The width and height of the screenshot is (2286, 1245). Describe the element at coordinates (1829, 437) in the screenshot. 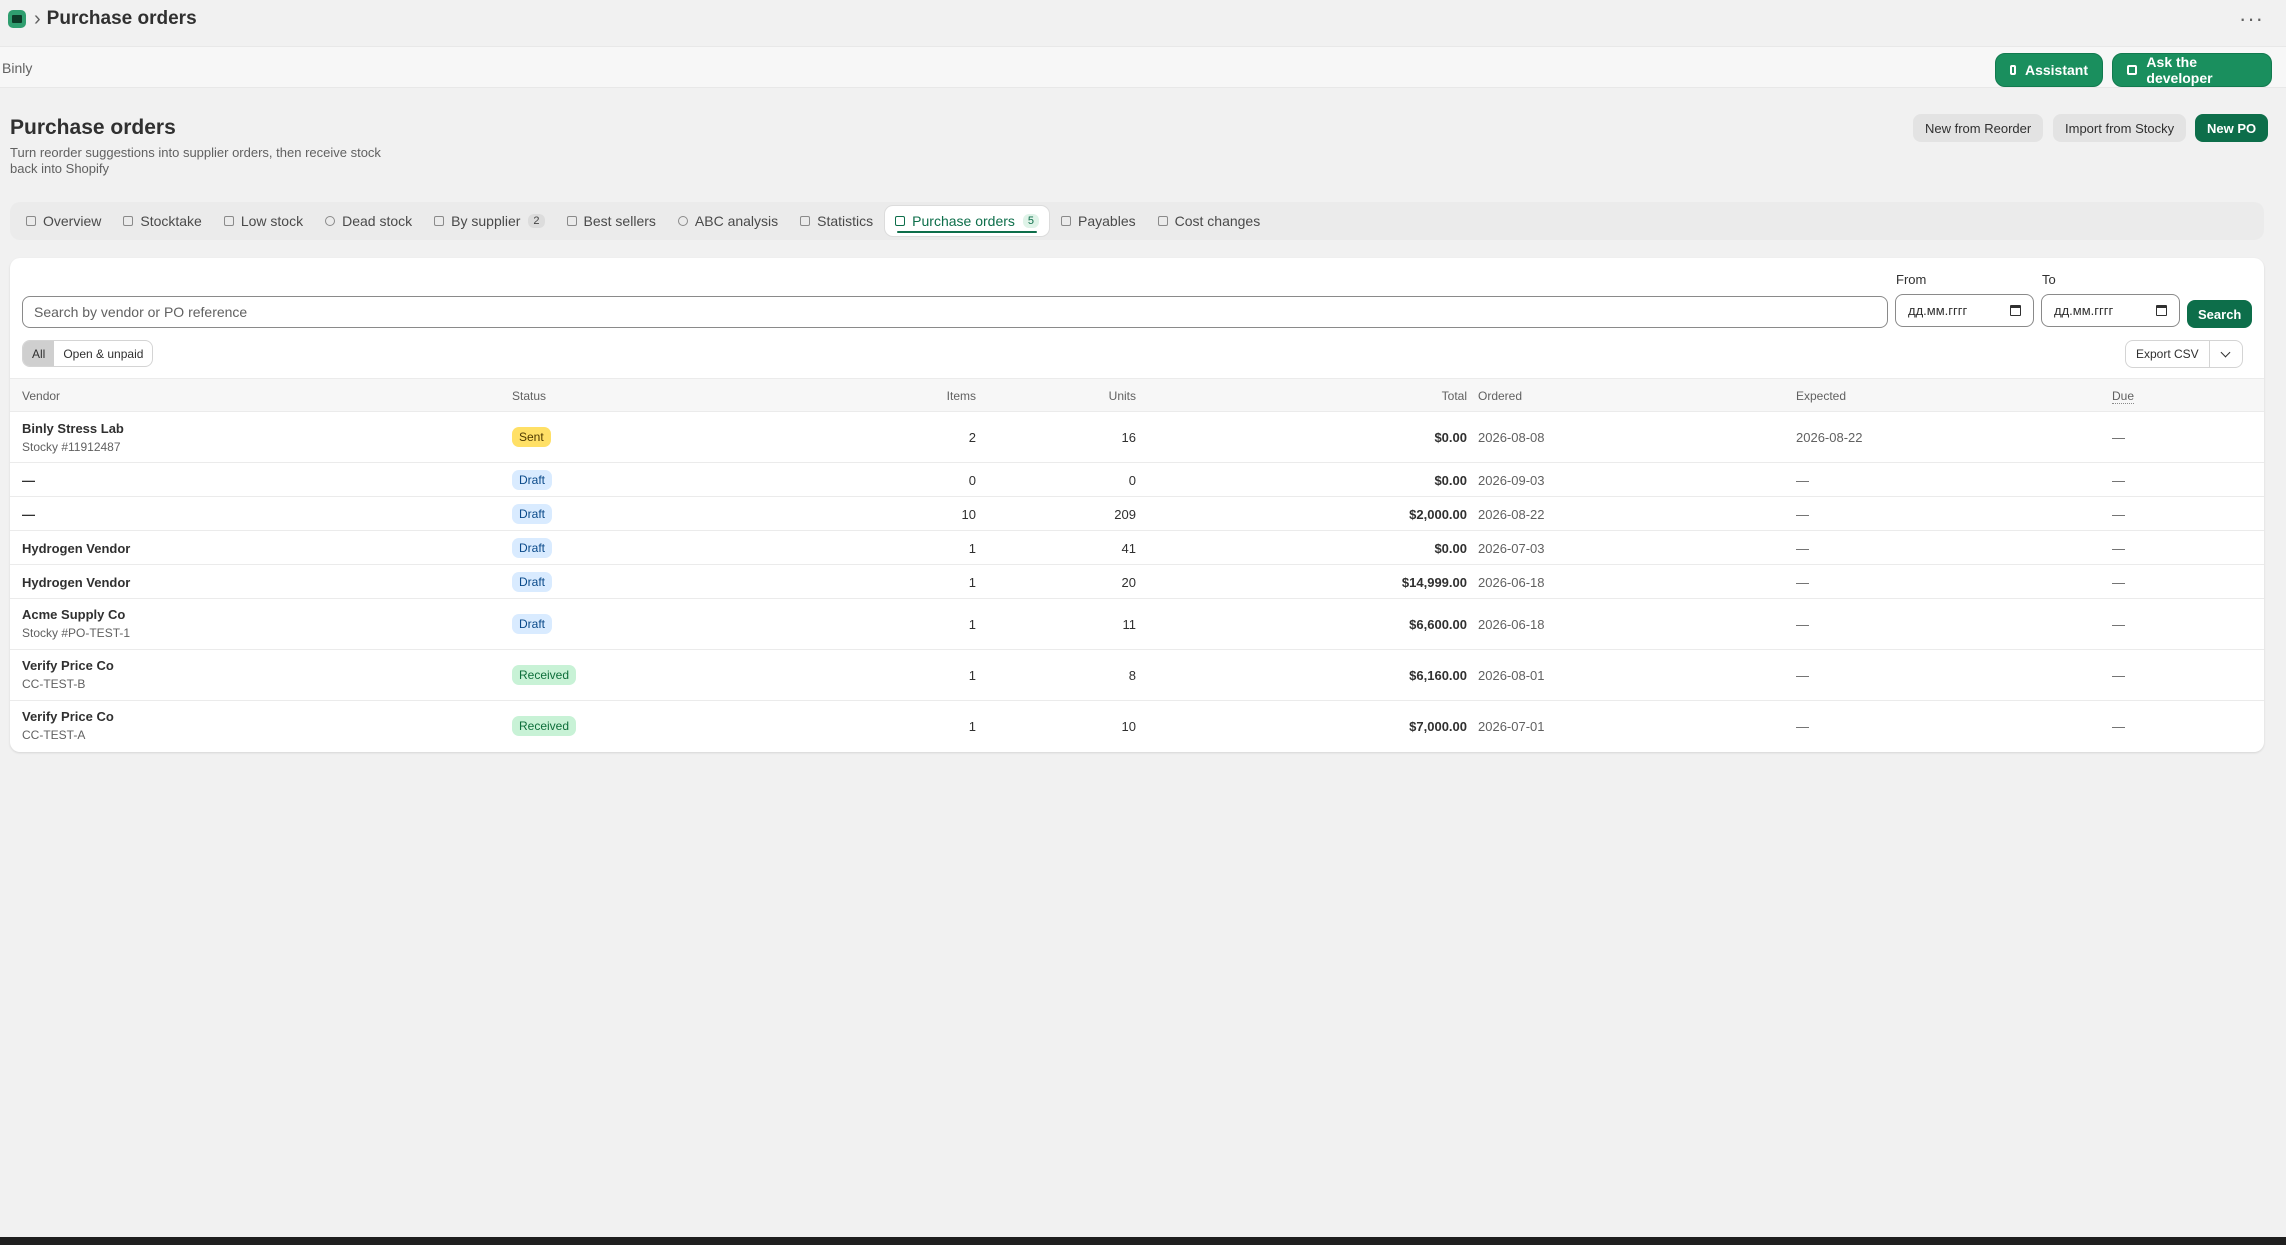

I see `expected-date: 2026-08-22` at that location.